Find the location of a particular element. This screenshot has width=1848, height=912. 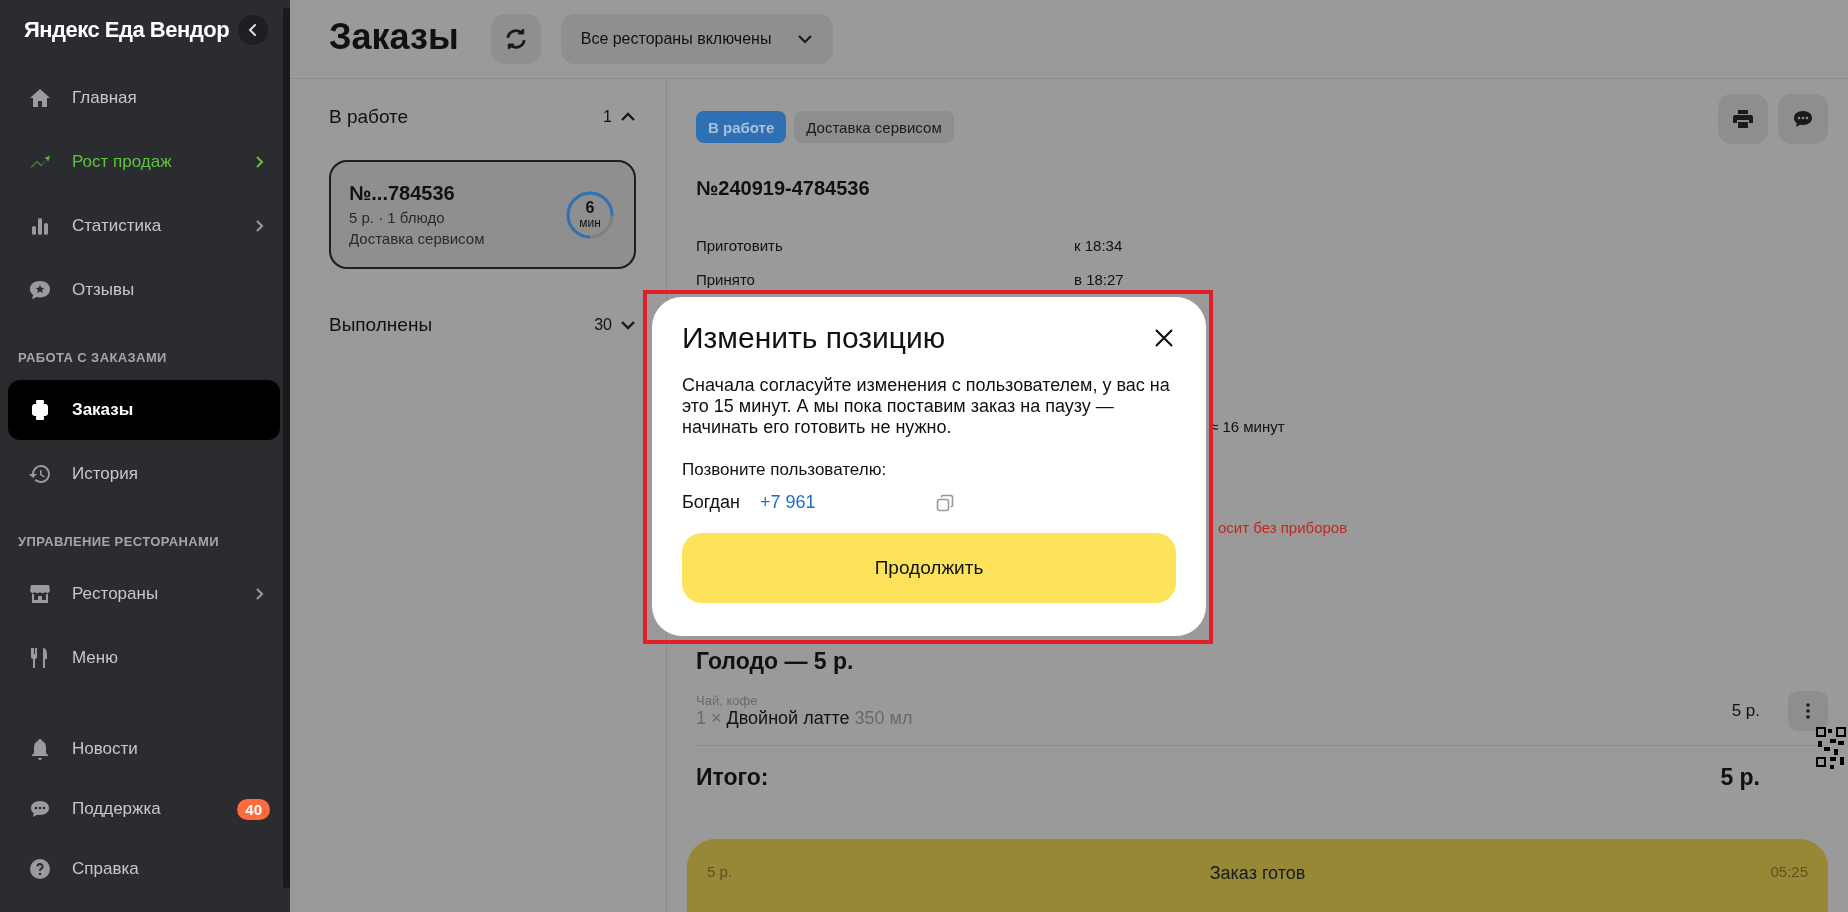

detail-value: осит без приборов is located at coordinates (1283, 527).